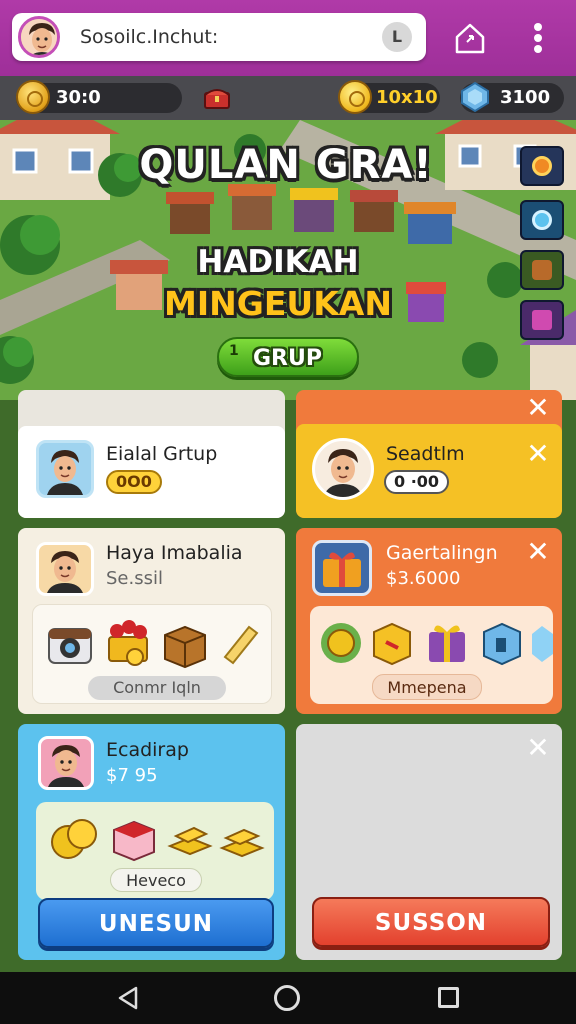 The image size is (576, 1024). What do you see at coordinates (185, 647) in the screenshot?
I see `crate-icon` at bounding box center [185, 647].